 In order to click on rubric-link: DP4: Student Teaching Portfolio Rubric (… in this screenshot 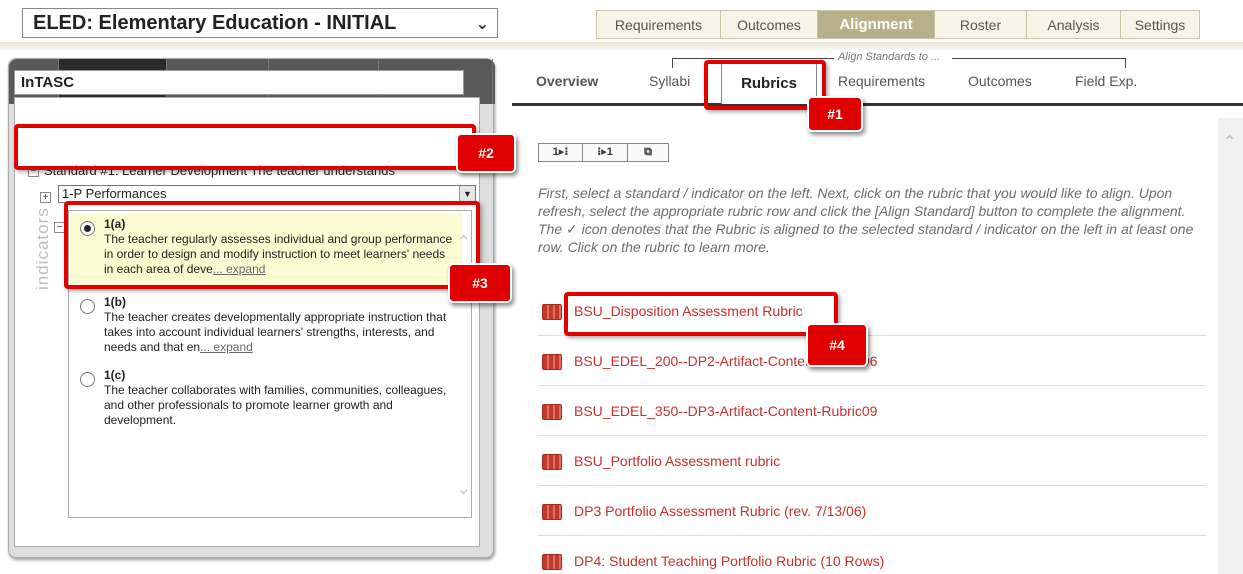, I will do `click(729, 561)`.